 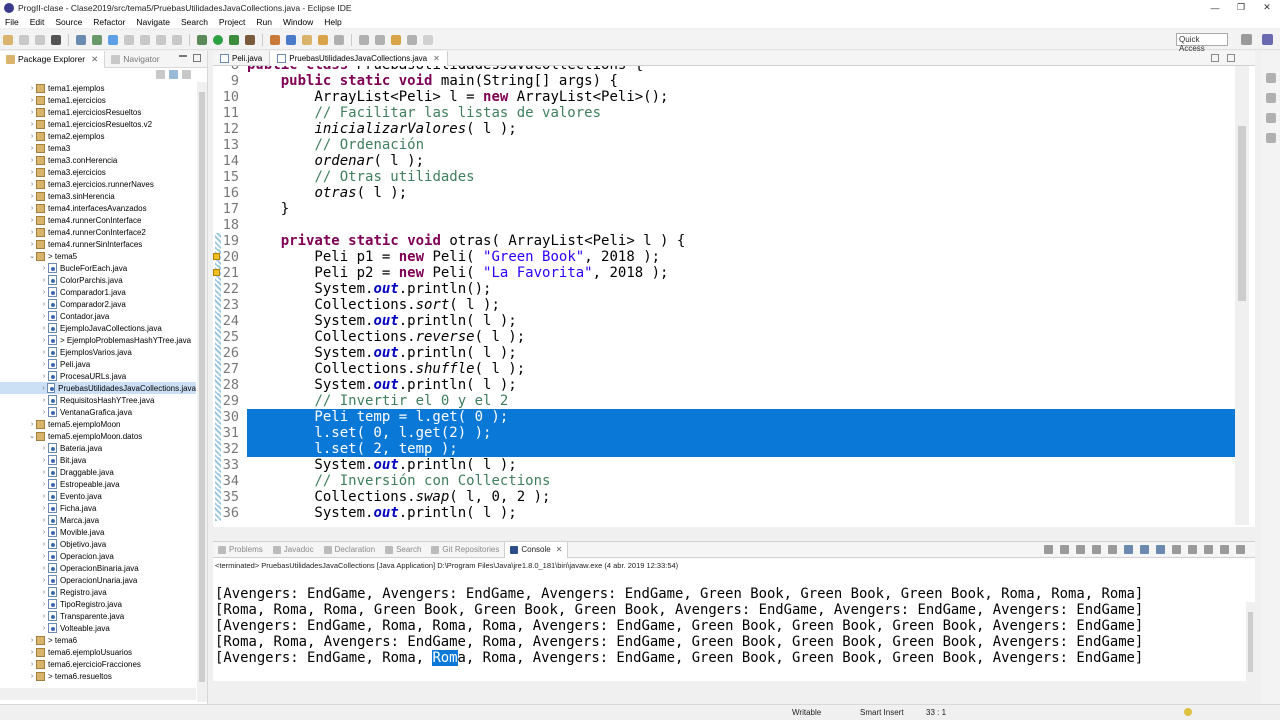 I want to click on tab-javadoc: Javadoc, so click(x=293, y=550).